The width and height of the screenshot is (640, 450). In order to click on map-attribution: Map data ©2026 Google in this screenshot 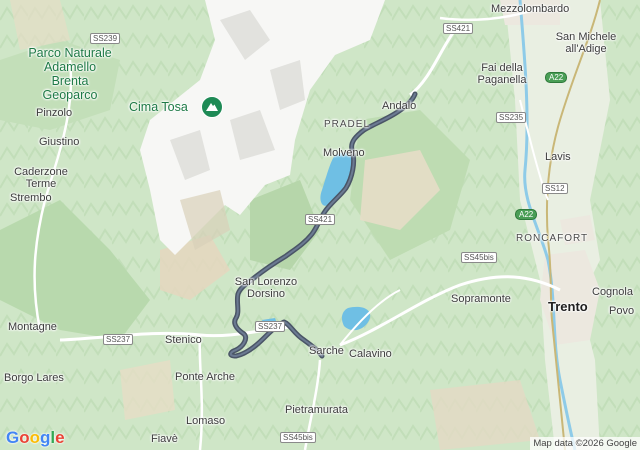, I will do `click(585, 443)`.